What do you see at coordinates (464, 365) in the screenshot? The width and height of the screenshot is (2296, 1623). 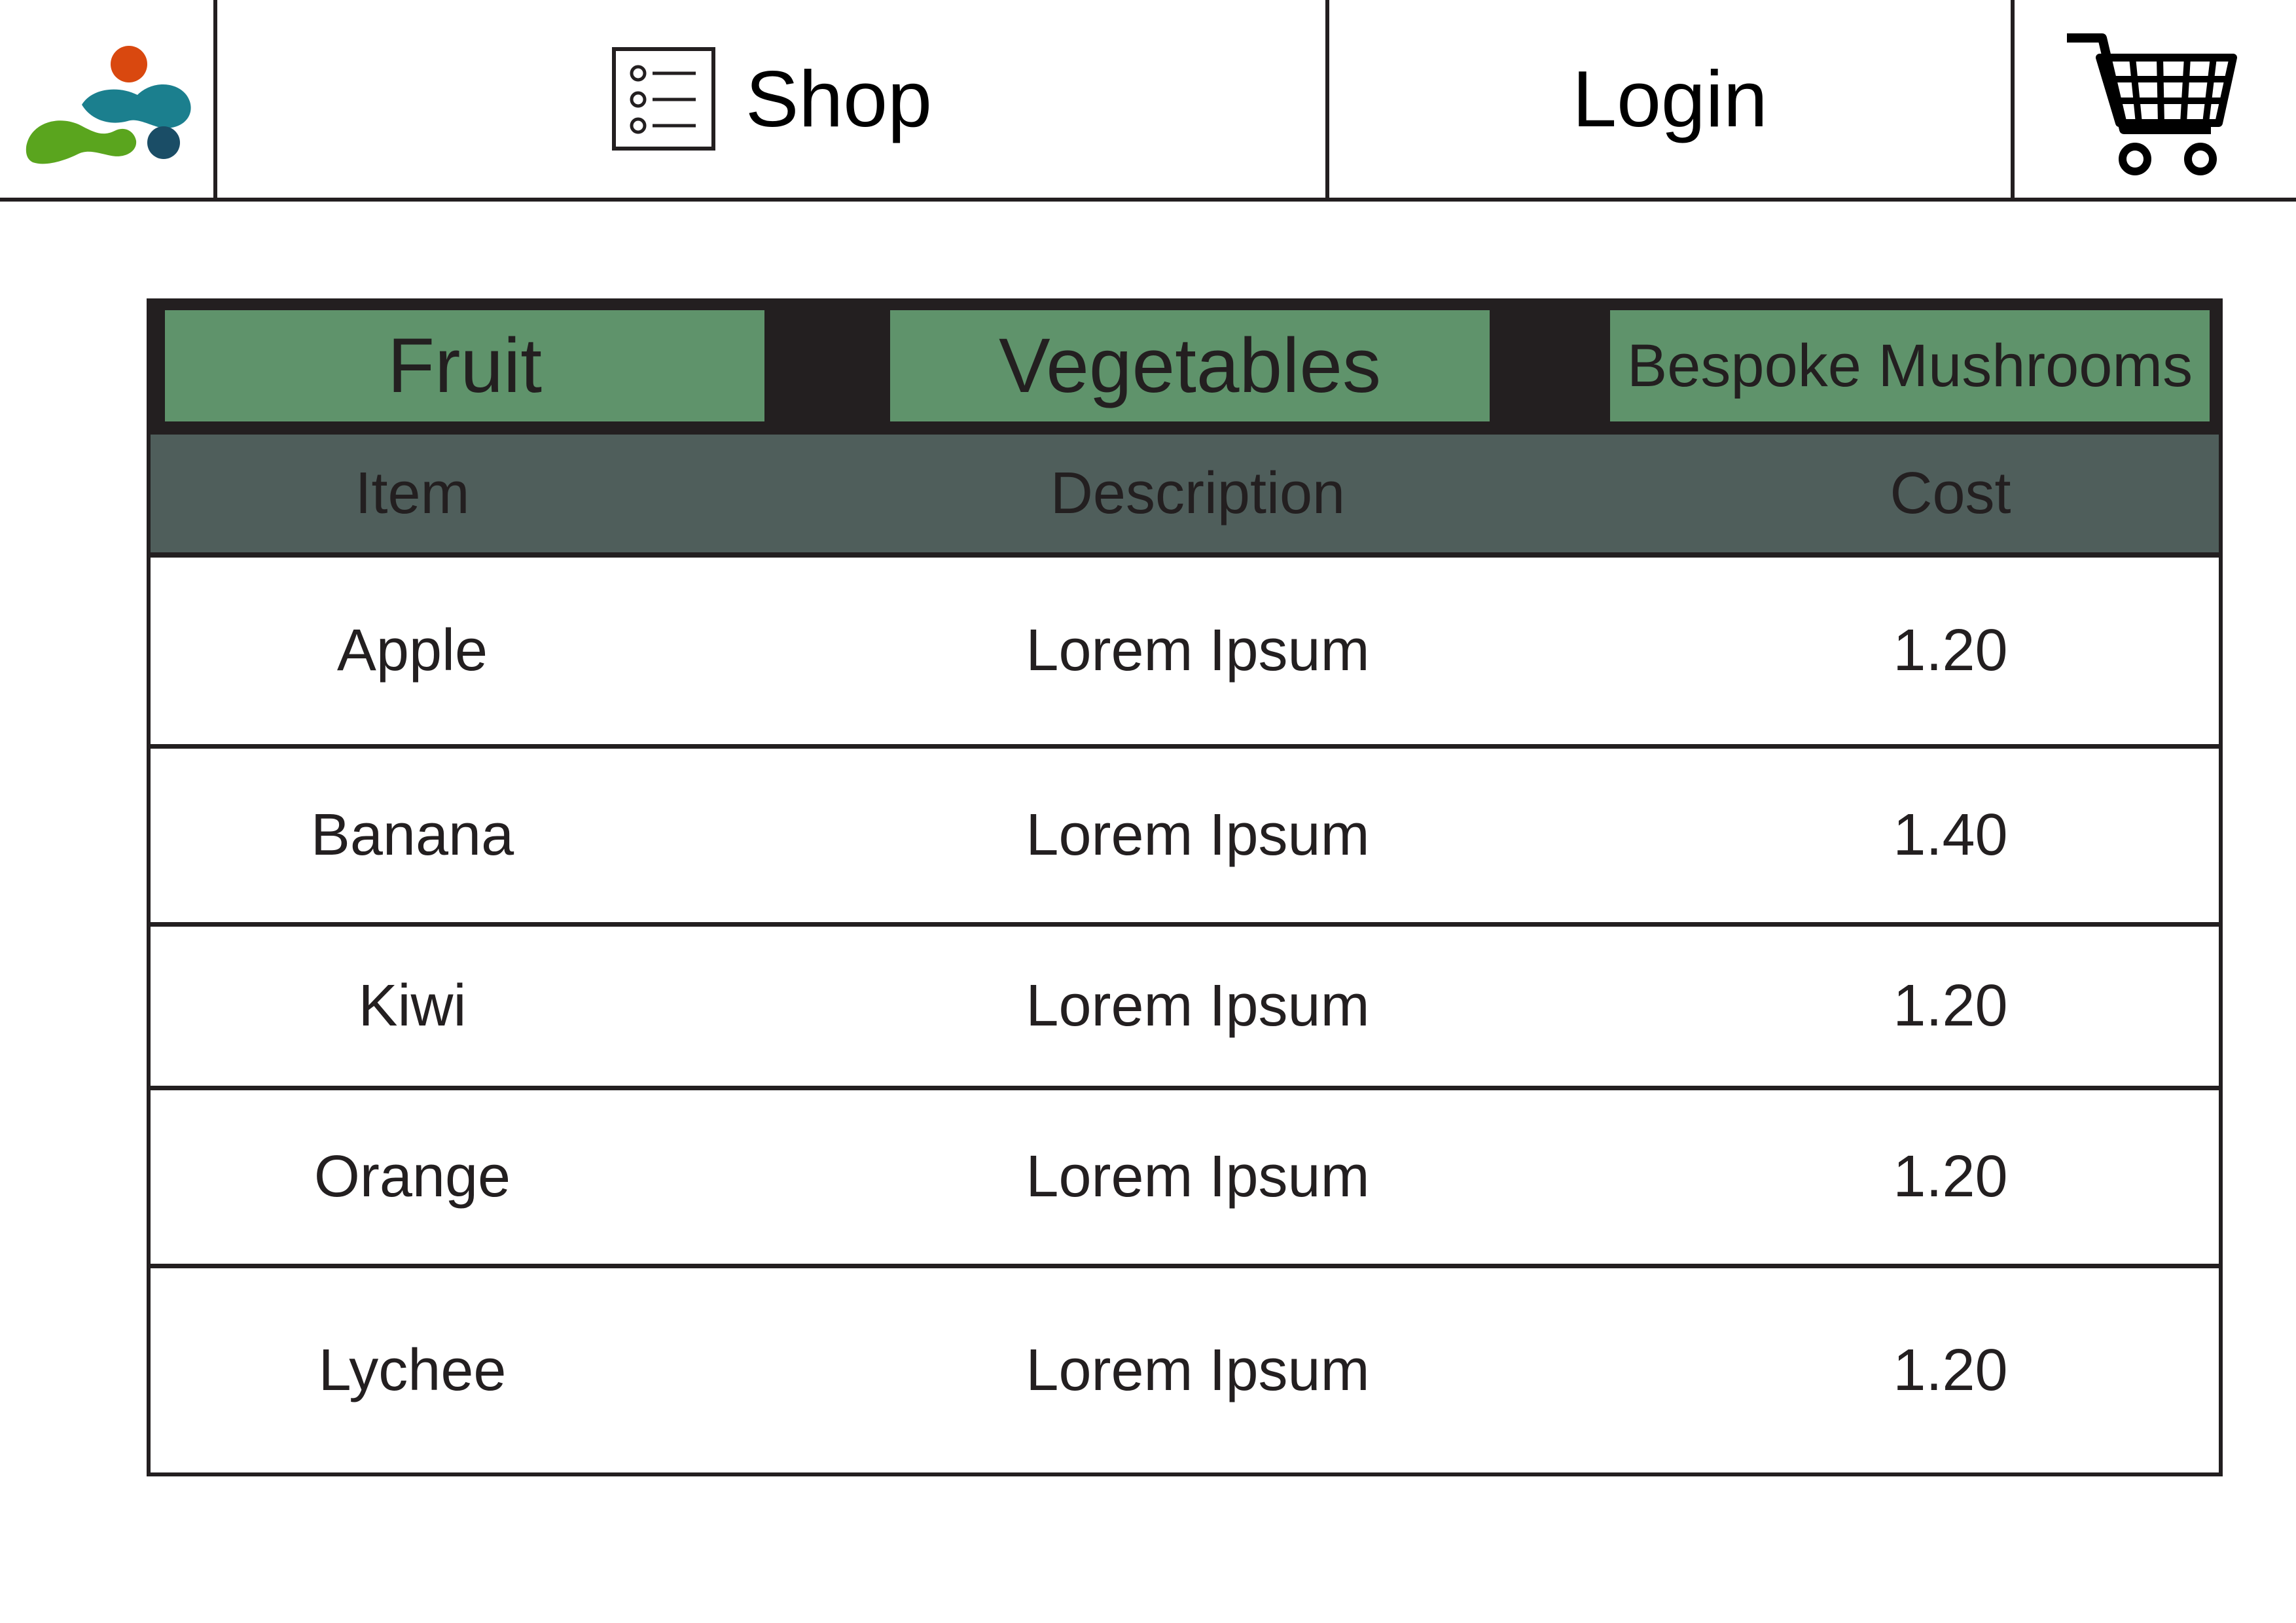 I see `tab-fruit: Fruit` at bounding box center [464, 365].